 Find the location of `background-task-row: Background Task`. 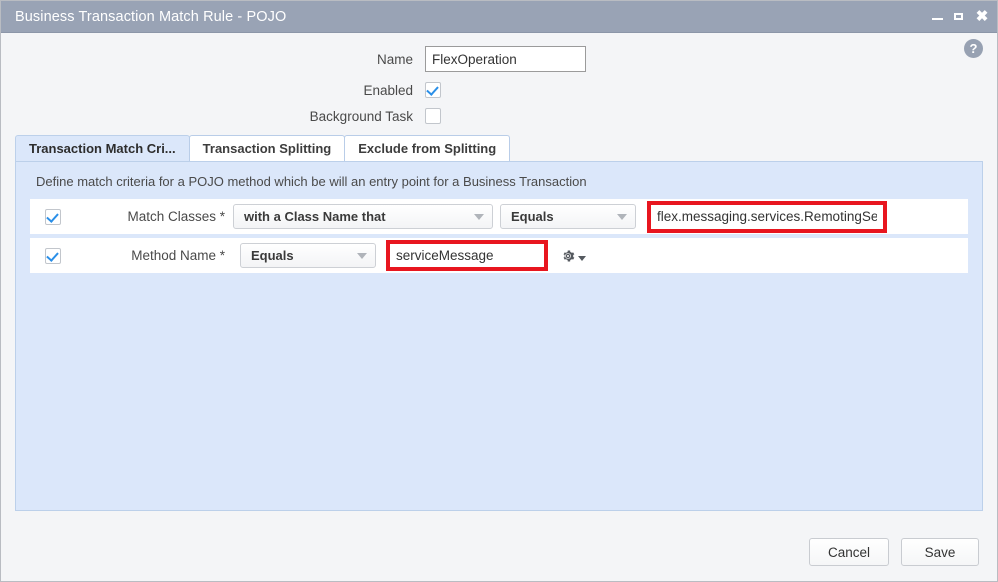

background-task-row: Background Task is located at coordinates (499, 116).